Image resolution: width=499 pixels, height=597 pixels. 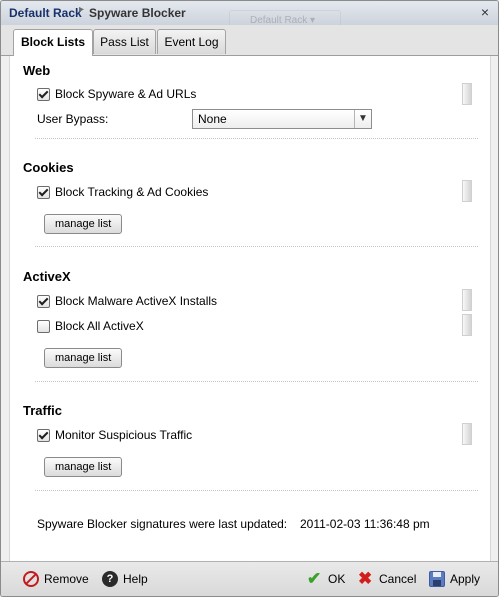 I want to click on block-all-activex-checkbox, so click(x=43, y=326).